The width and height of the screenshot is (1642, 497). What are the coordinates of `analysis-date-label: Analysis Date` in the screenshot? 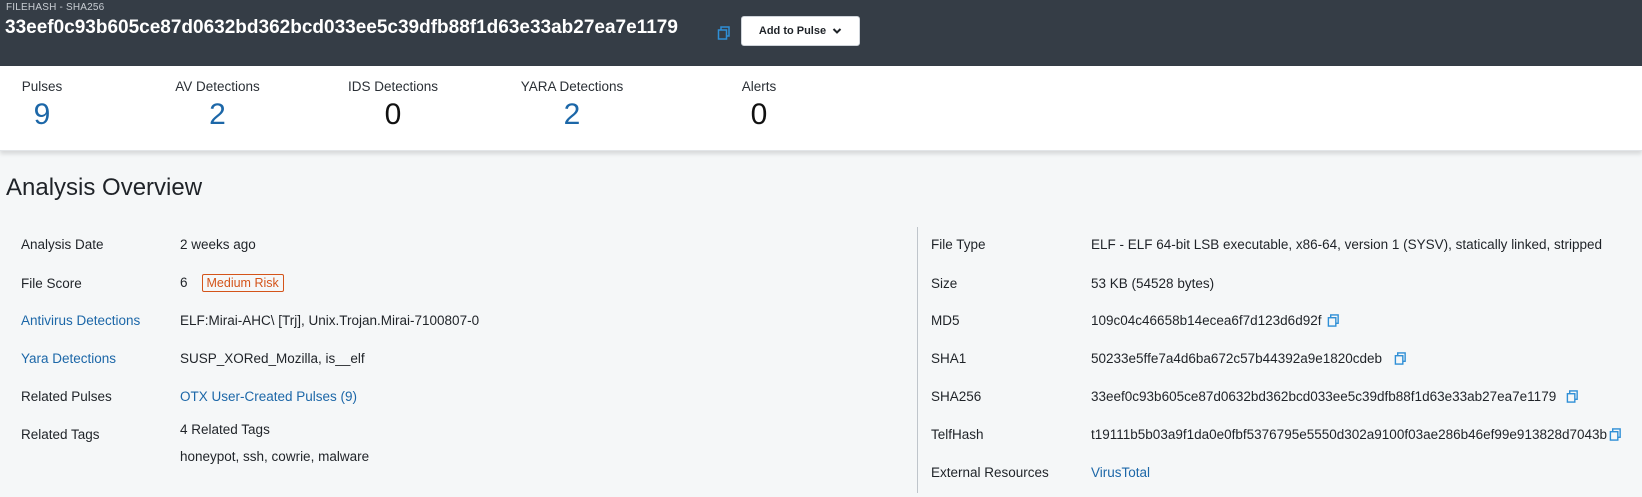 It's located at (62, 244).